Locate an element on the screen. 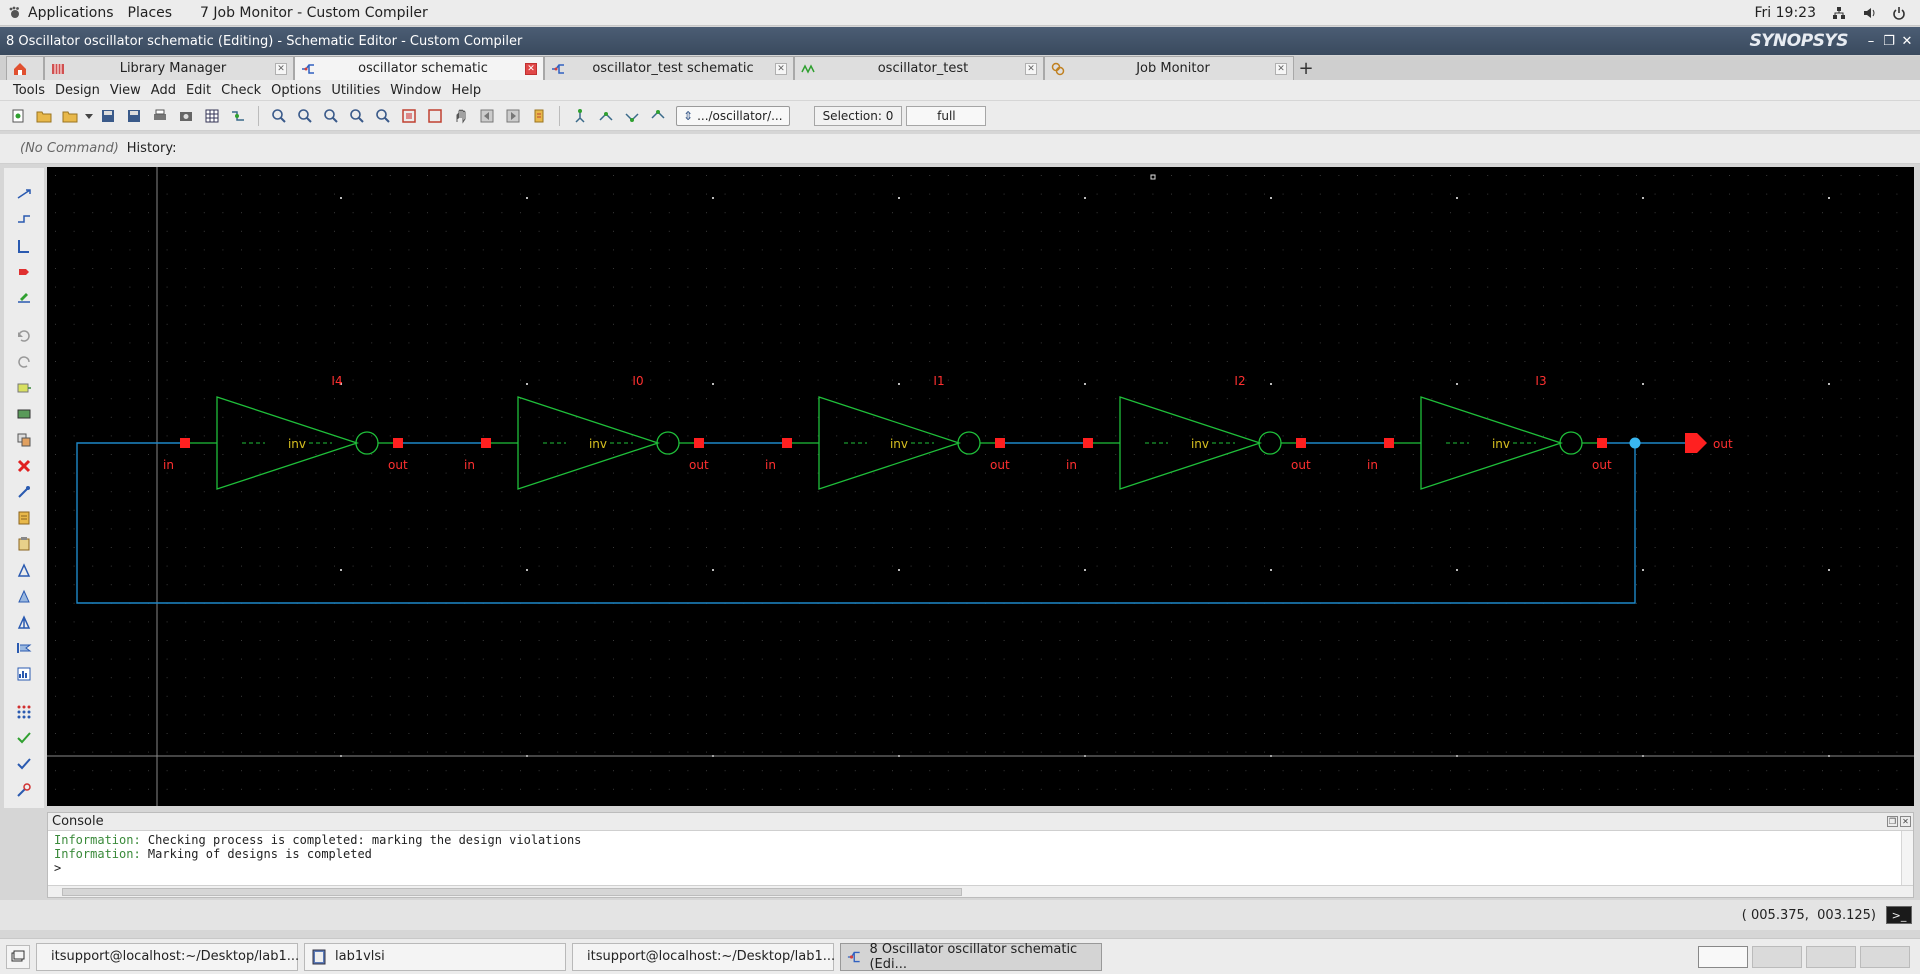 The width and height of the screenshot is (1920, 974). open-recent-icon is located at coordinates (70, 116).